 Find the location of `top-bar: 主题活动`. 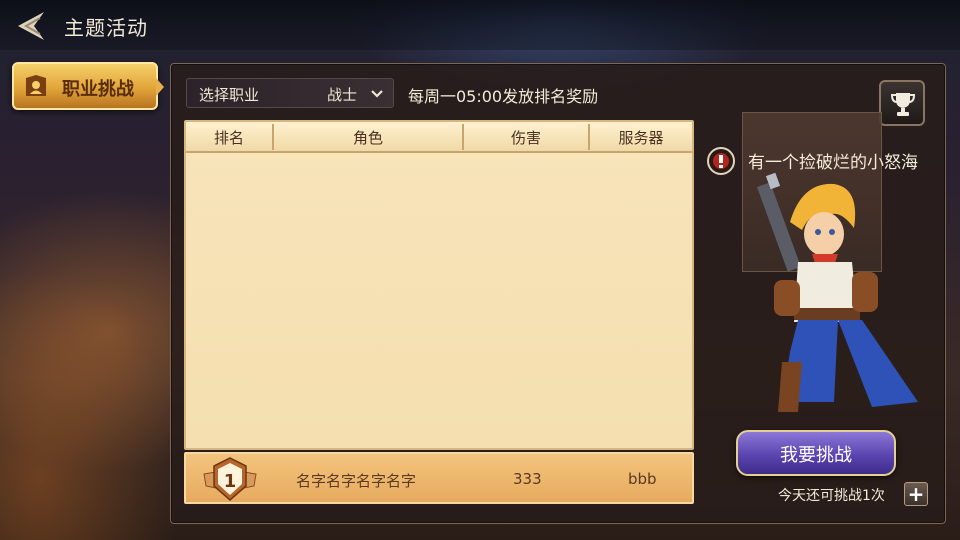

top-bar: 主题活动 is located at coordinates (480, 25).